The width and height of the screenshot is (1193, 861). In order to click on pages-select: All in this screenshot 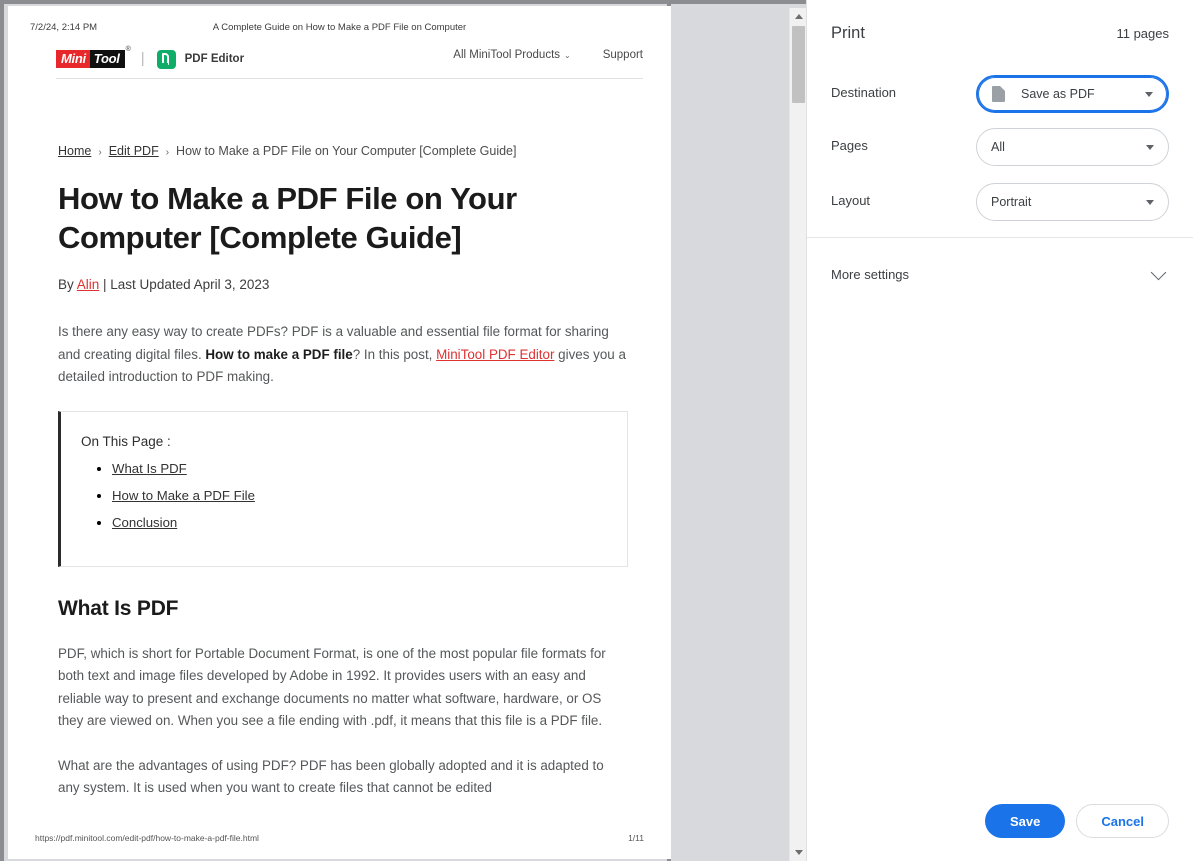, I will do `click(1072, 147)`.